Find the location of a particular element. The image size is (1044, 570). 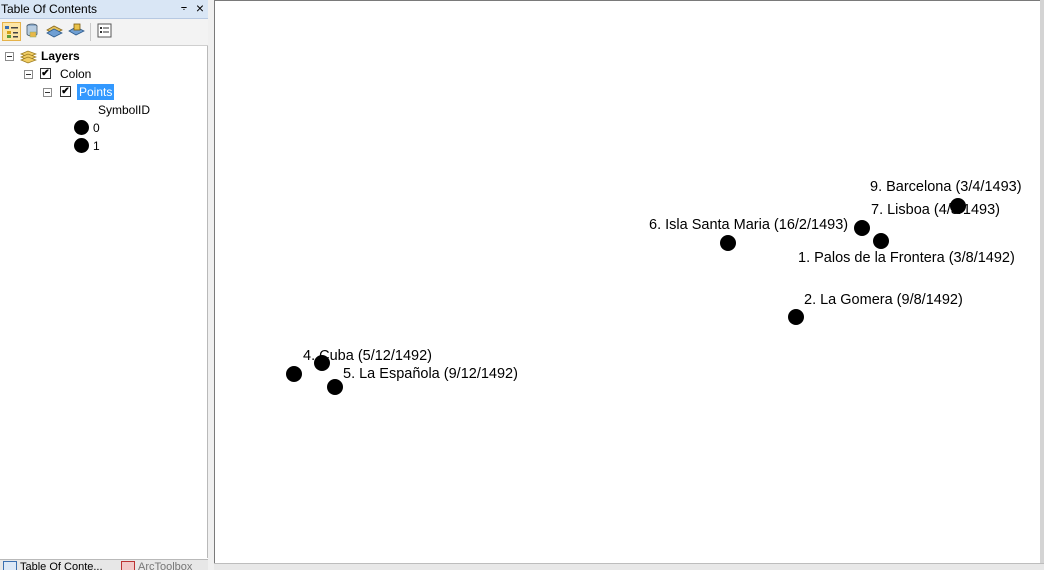

close-icon: × is located at coordinates (200, 8).